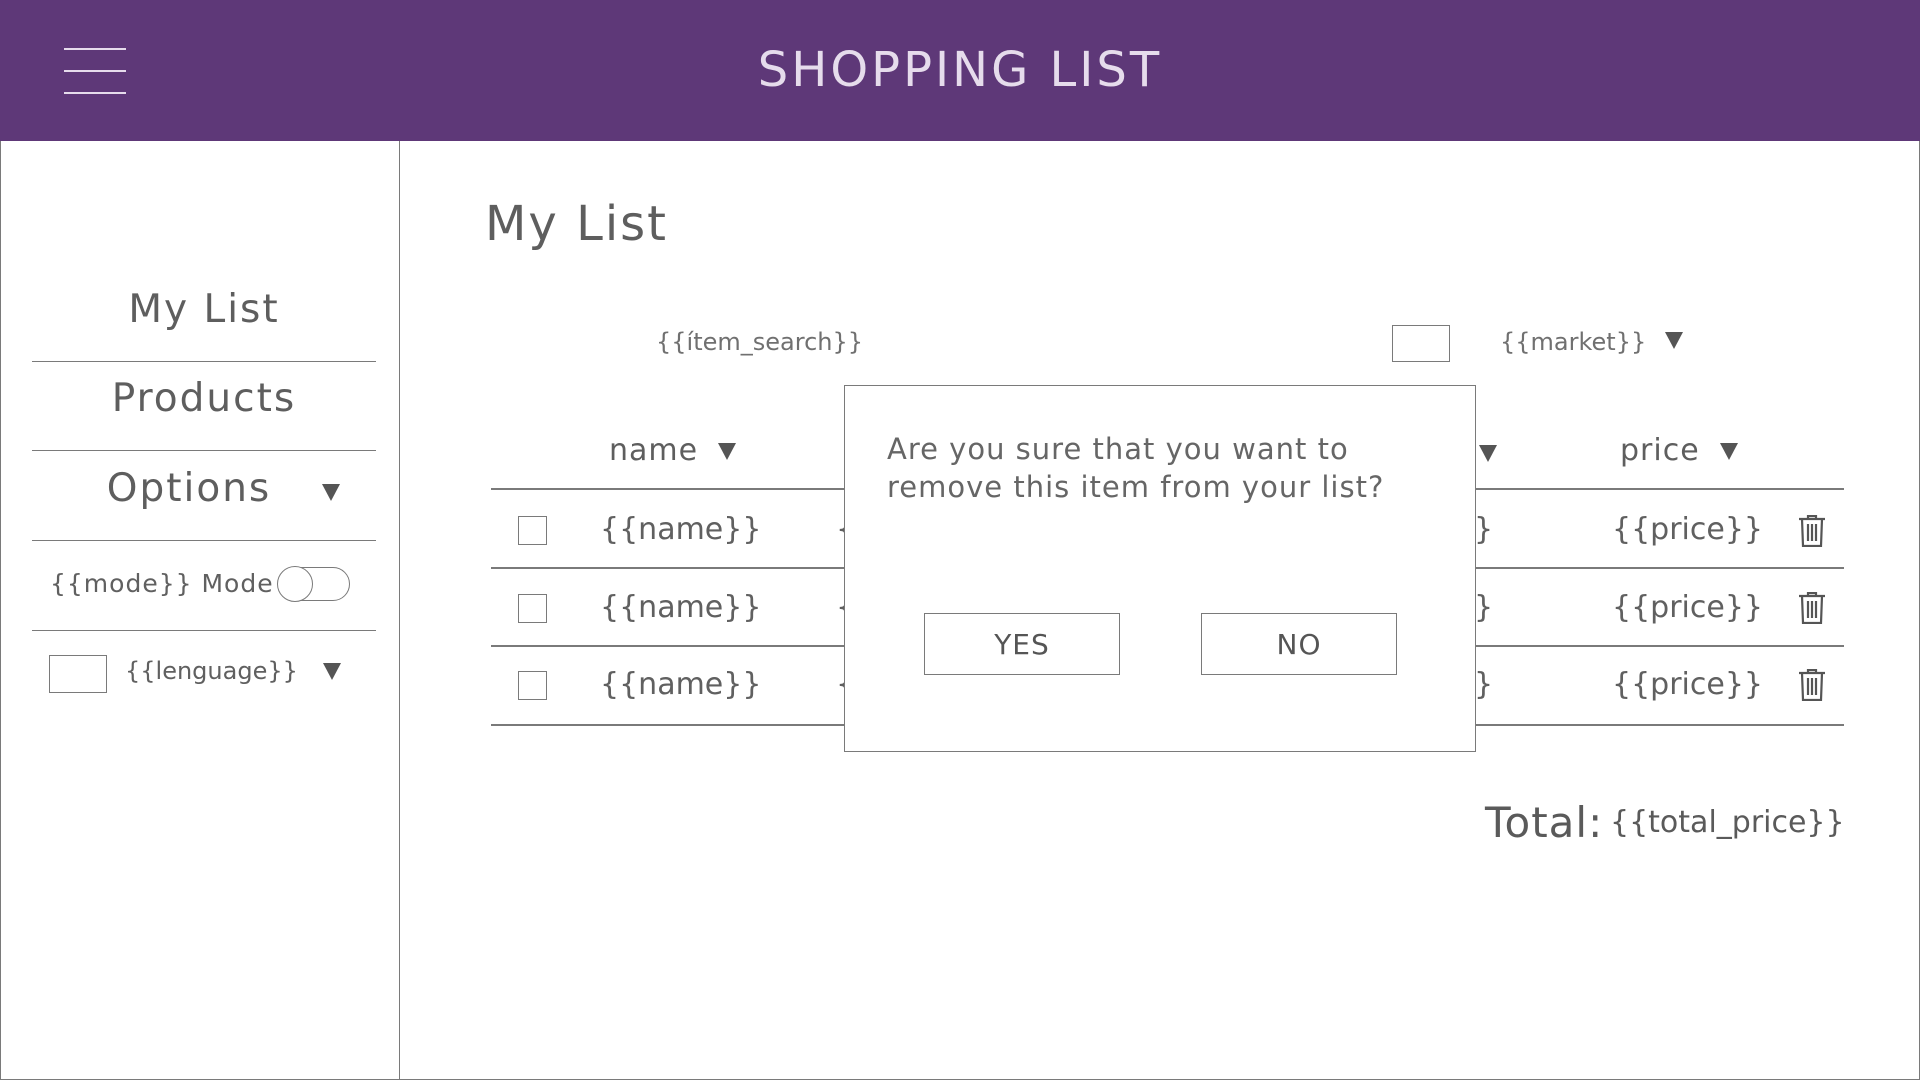 The image size is (1920, 1080). I want to click on column-header-price: price, so click(1679, 450).